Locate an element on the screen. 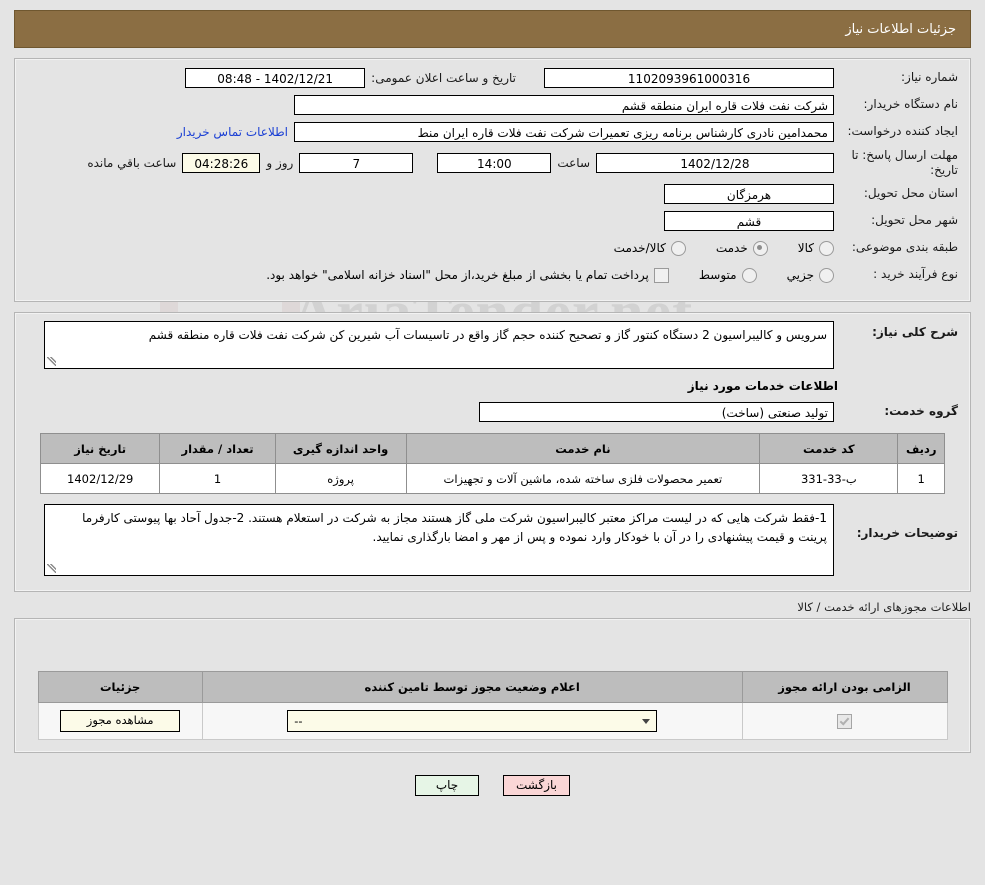  category-radio-khedmat: خدمت is located at coordinates (741, 248).